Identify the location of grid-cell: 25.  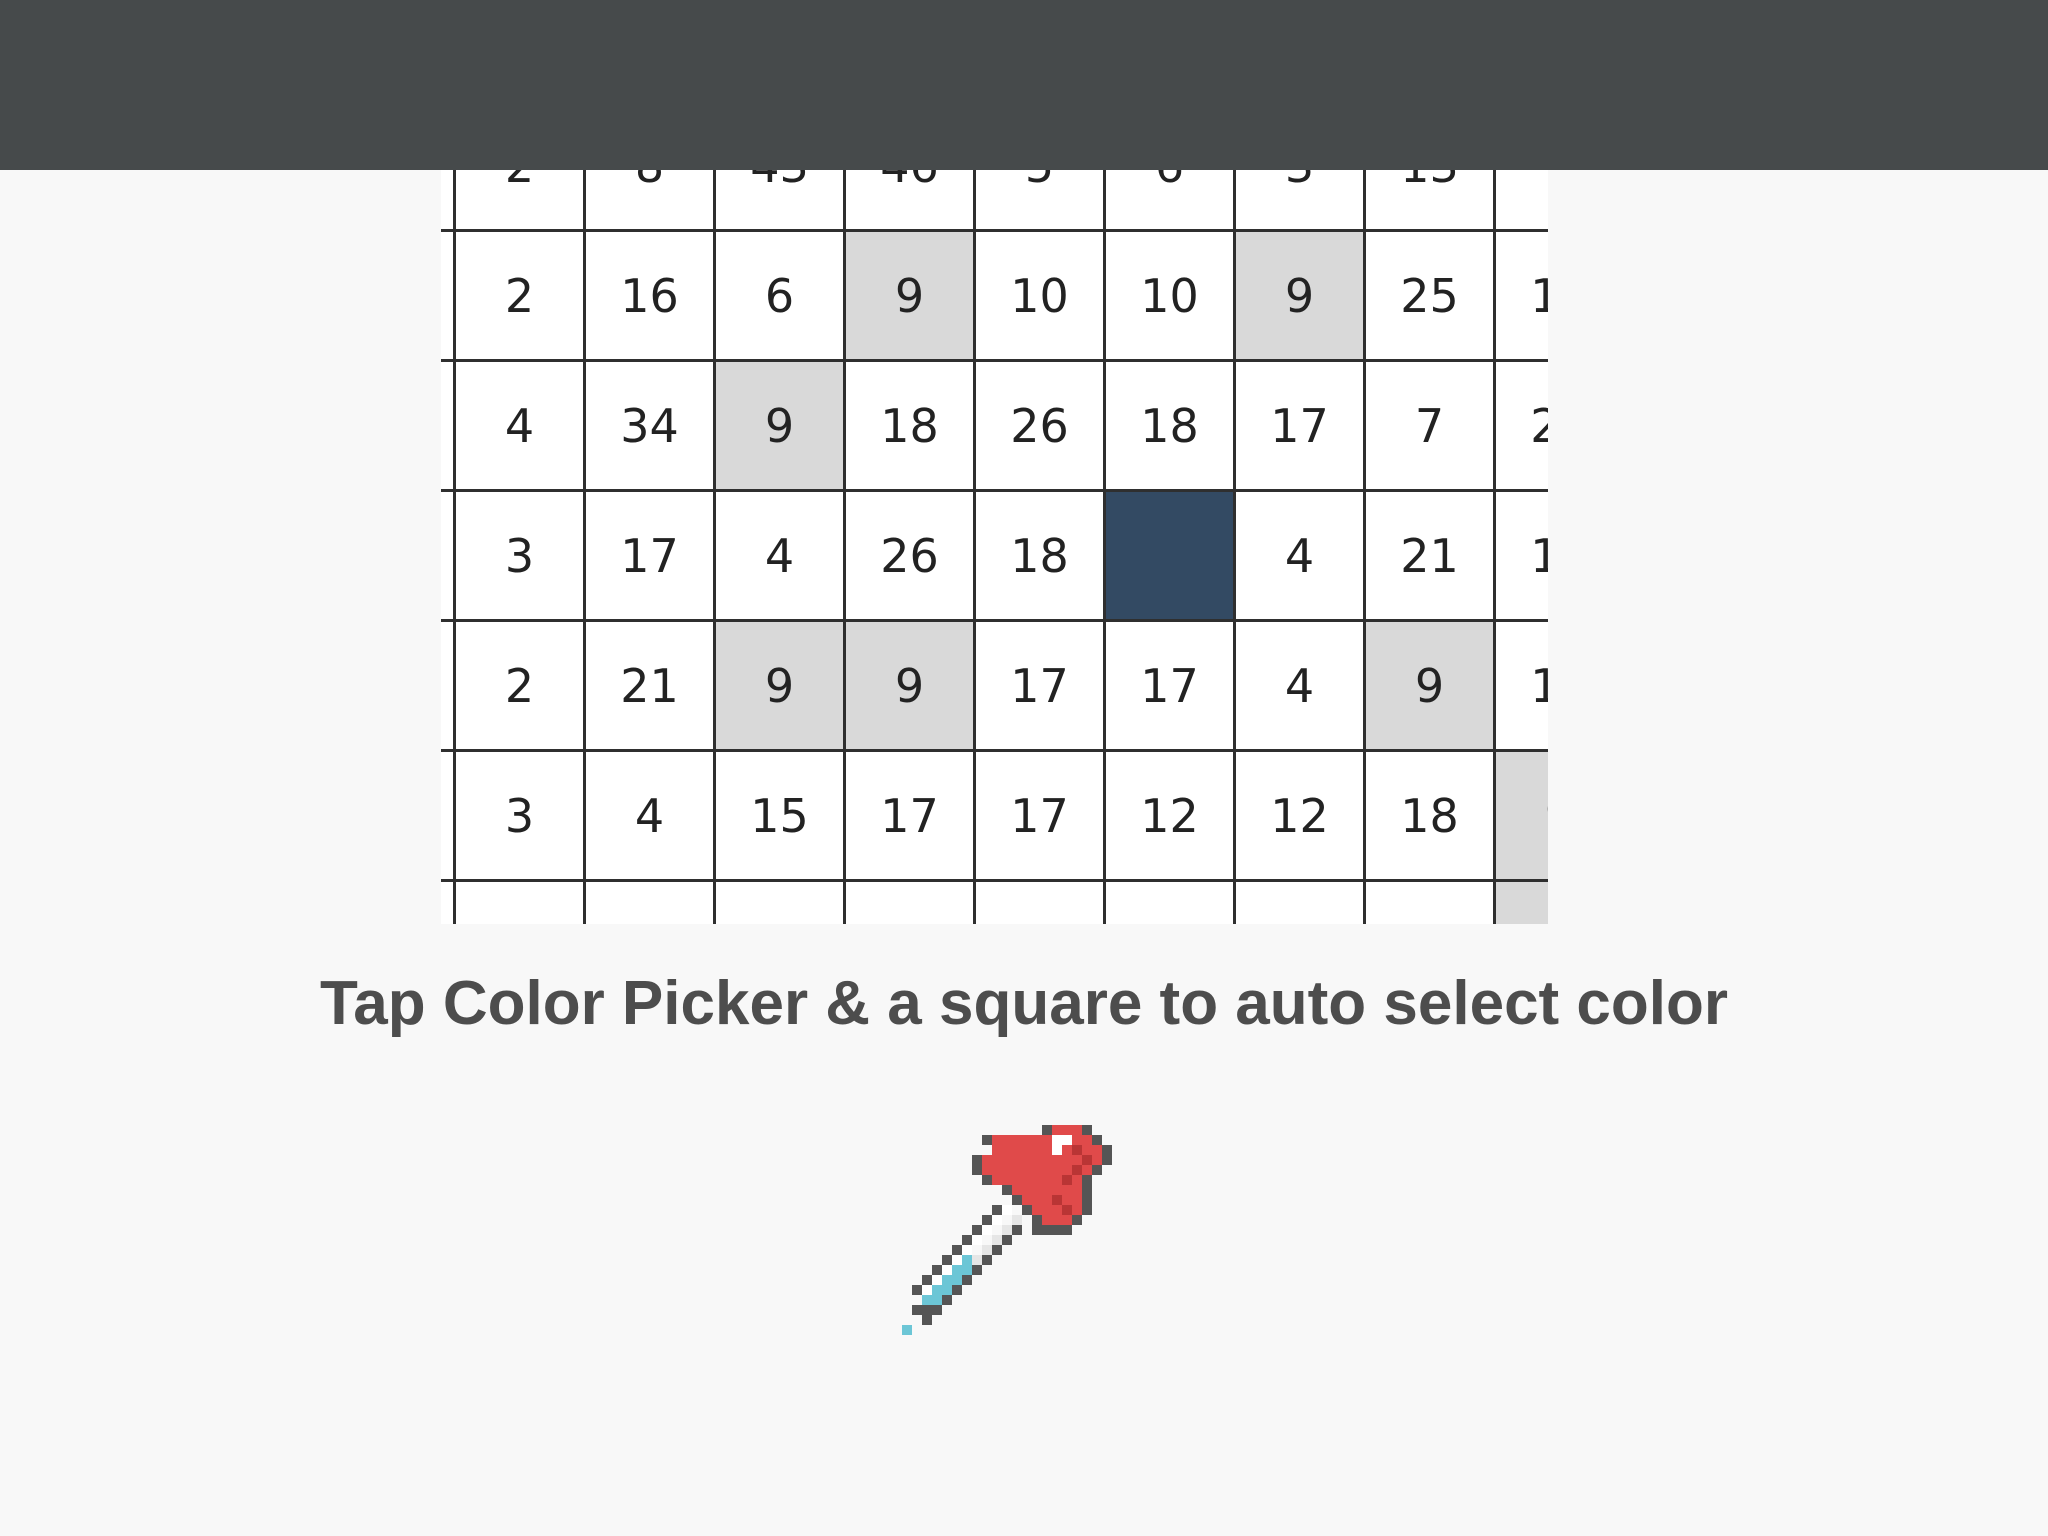
(1429, 295).